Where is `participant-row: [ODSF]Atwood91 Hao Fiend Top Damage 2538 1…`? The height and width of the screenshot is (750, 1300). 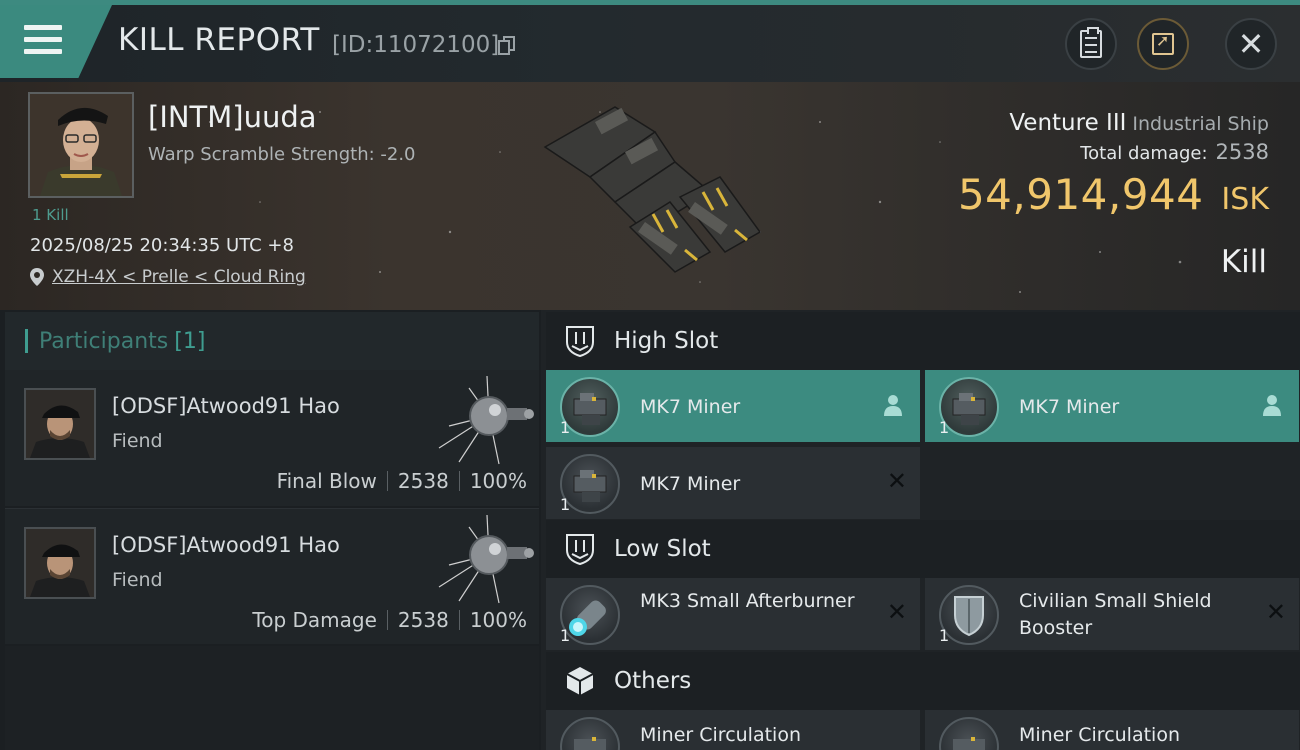
participant-row: [ODSF]Atwood91 Hao Fiend Top Damage 2538 1… is located at coordinates (272, 576).